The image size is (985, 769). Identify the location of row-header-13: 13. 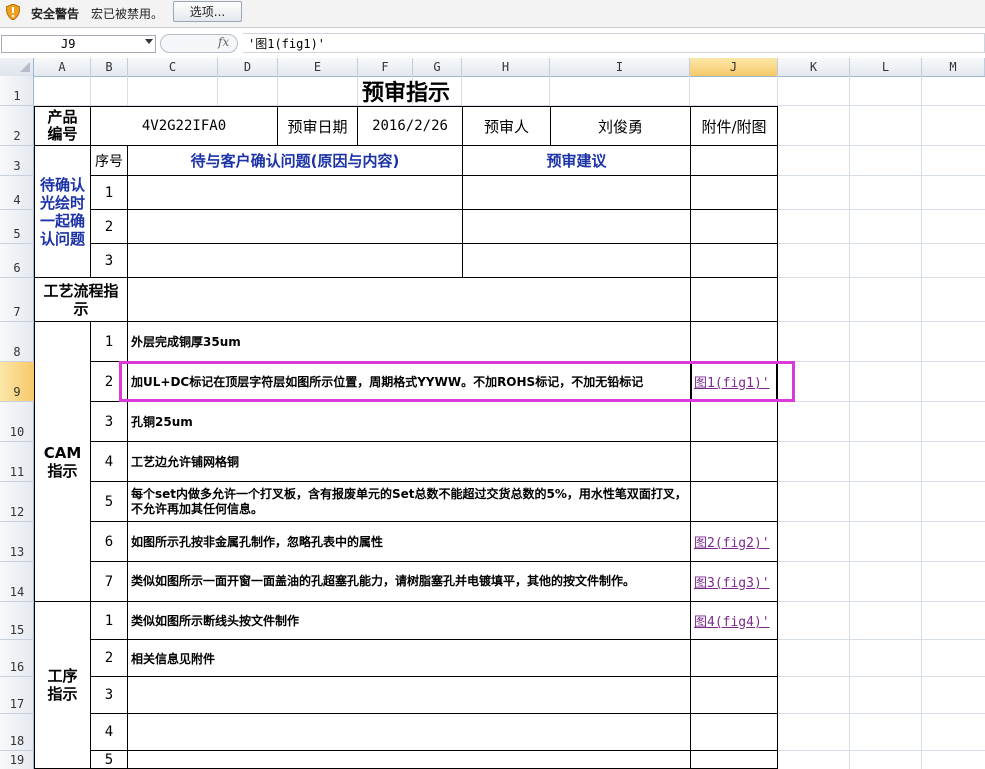
(17, 542).